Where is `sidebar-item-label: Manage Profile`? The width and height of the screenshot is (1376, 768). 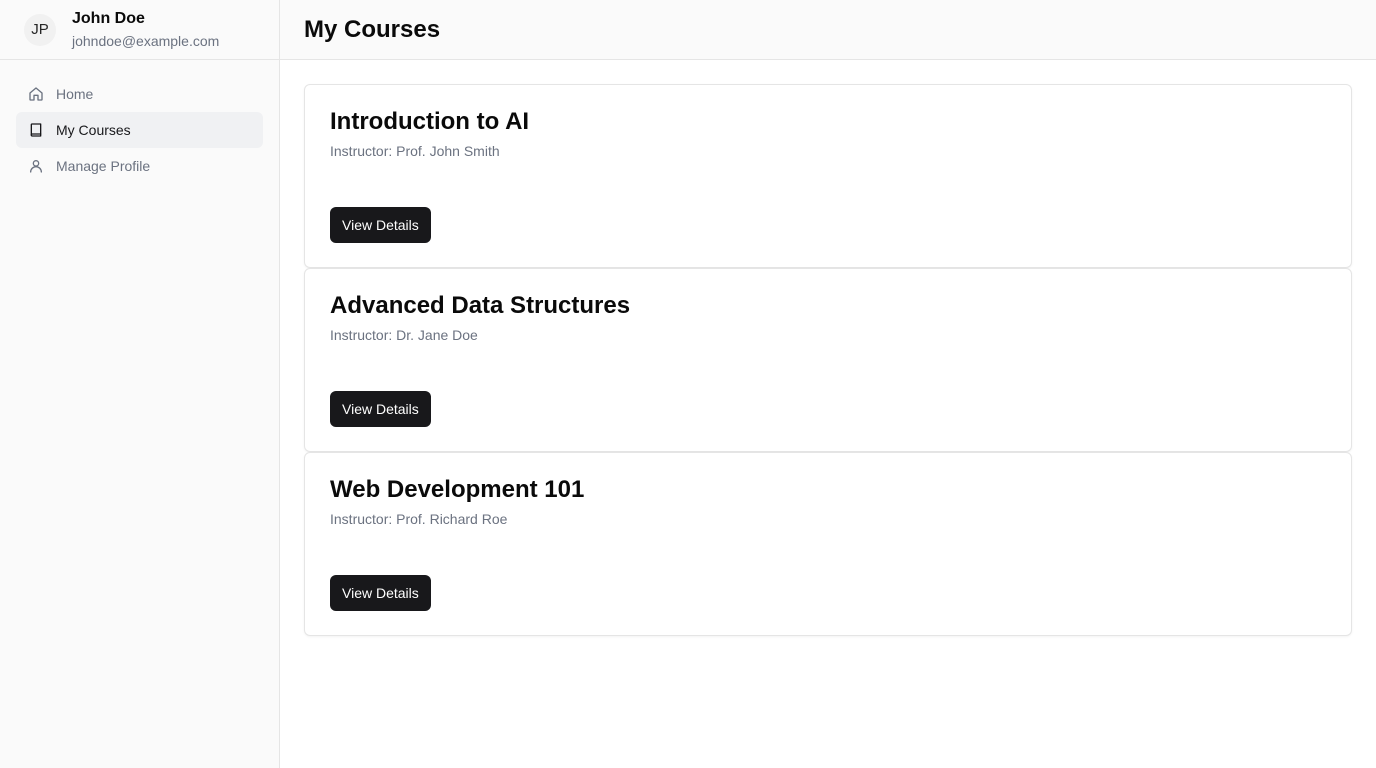
sidebar-item-label: Manage Profile is located at coordinates (103, 166).